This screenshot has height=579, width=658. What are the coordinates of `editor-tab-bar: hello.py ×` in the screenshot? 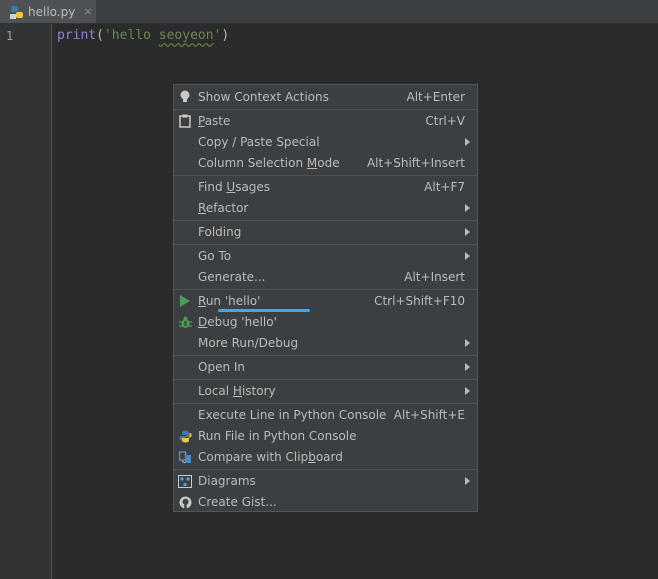 It's located at (329, 12).